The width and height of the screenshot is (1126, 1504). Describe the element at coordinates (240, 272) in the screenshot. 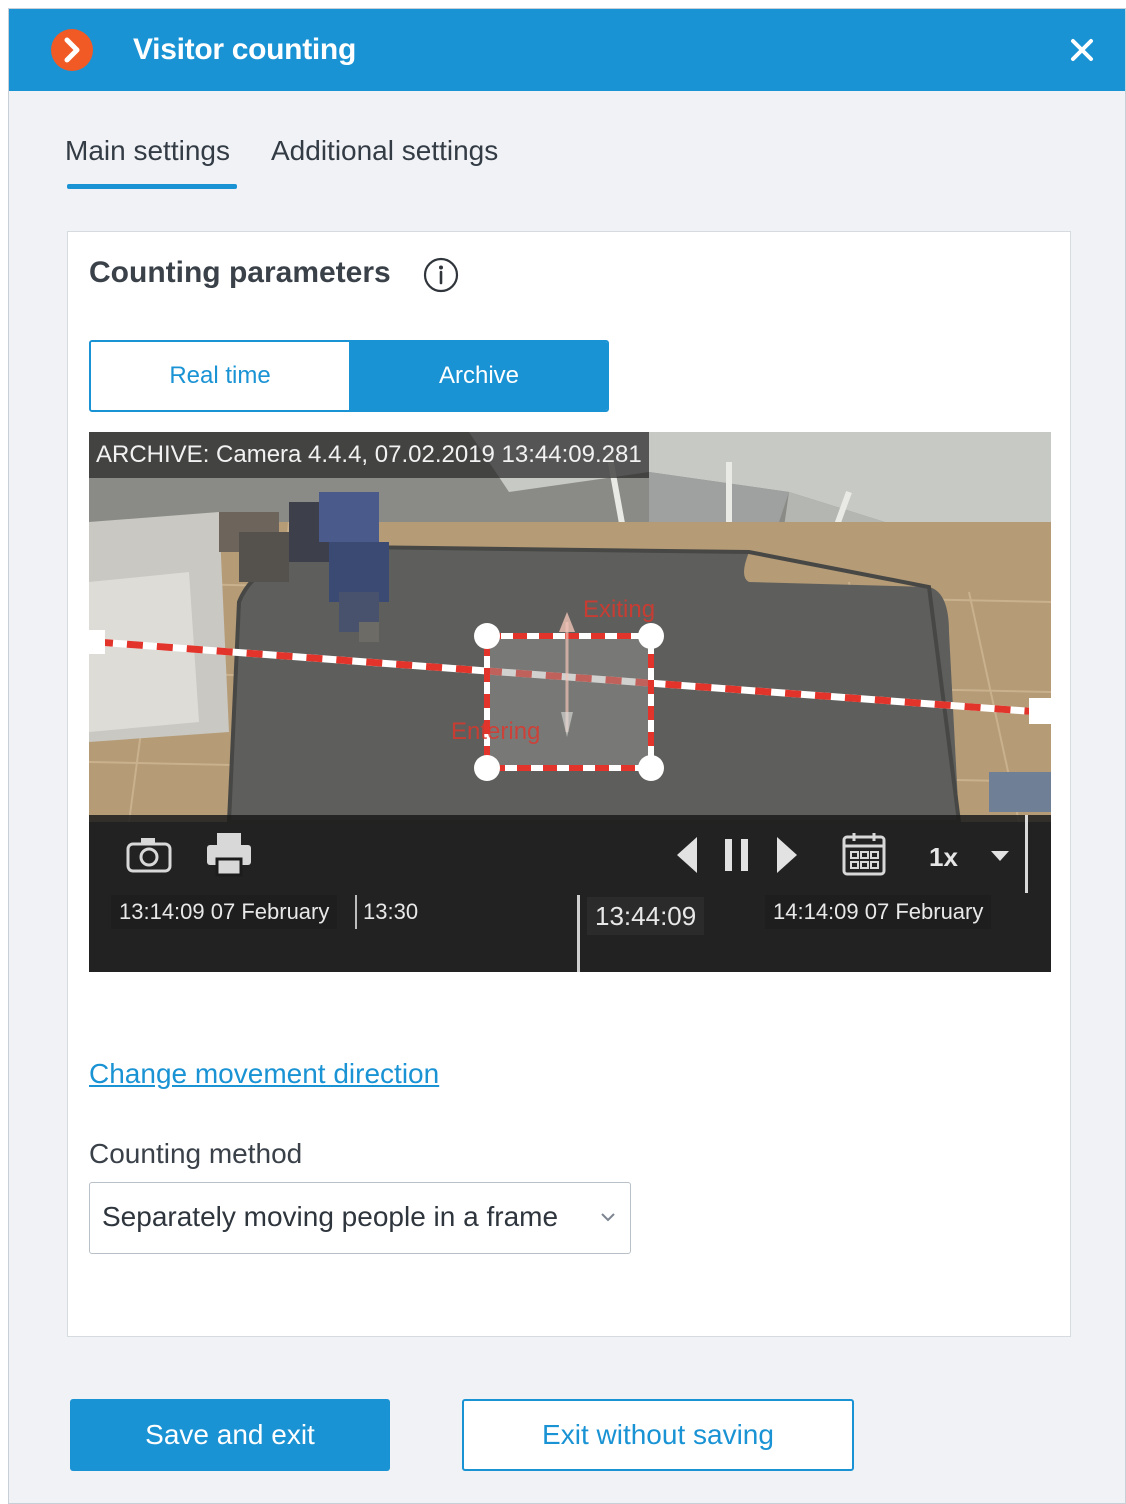

I see `panel-title: Counting parameters` at that location.